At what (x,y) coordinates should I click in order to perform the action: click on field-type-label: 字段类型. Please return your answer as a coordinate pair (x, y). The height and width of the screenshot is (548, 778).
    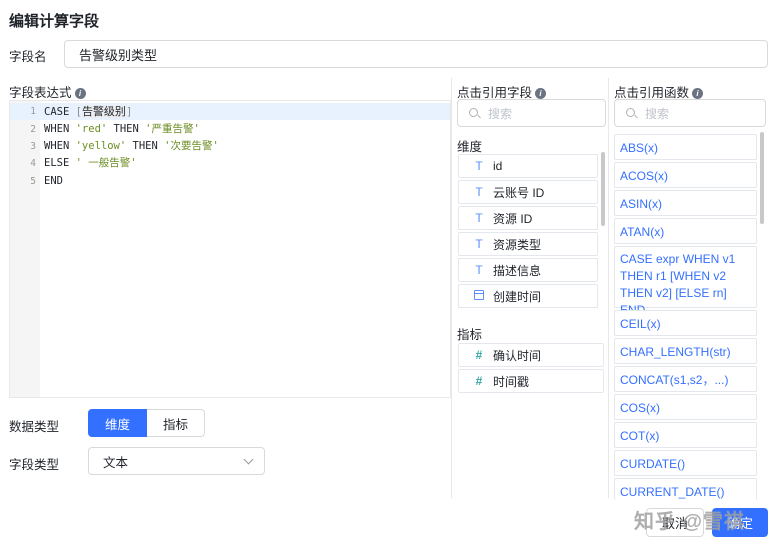
    Looking at the image, I should click on (34, 465).